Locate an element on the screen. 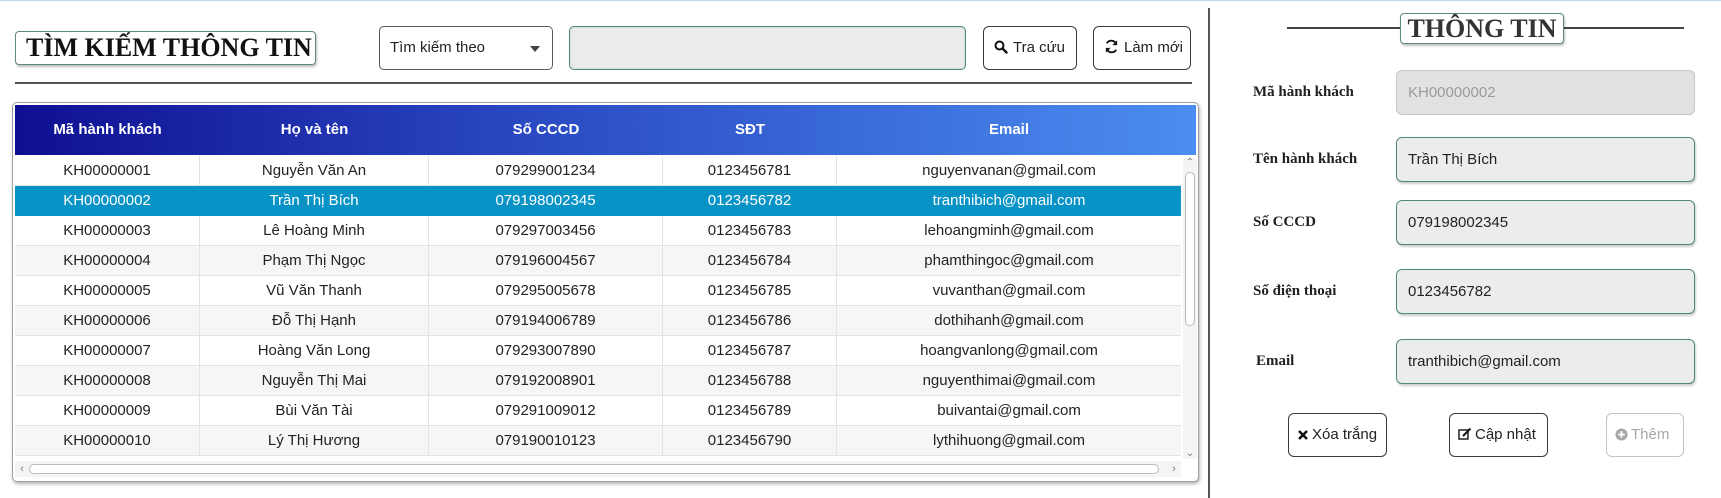 The width and height of the screenshot is (1721, 498). column-header-full-name: Họ và tên is located at coordinates (314, 130).